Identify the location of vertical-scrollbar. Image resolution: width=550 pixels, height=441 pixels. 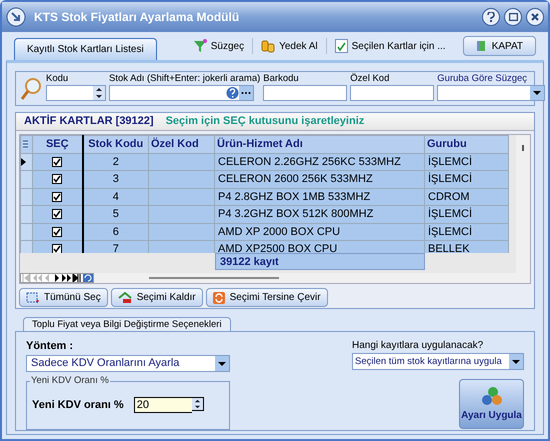
(523, 209).